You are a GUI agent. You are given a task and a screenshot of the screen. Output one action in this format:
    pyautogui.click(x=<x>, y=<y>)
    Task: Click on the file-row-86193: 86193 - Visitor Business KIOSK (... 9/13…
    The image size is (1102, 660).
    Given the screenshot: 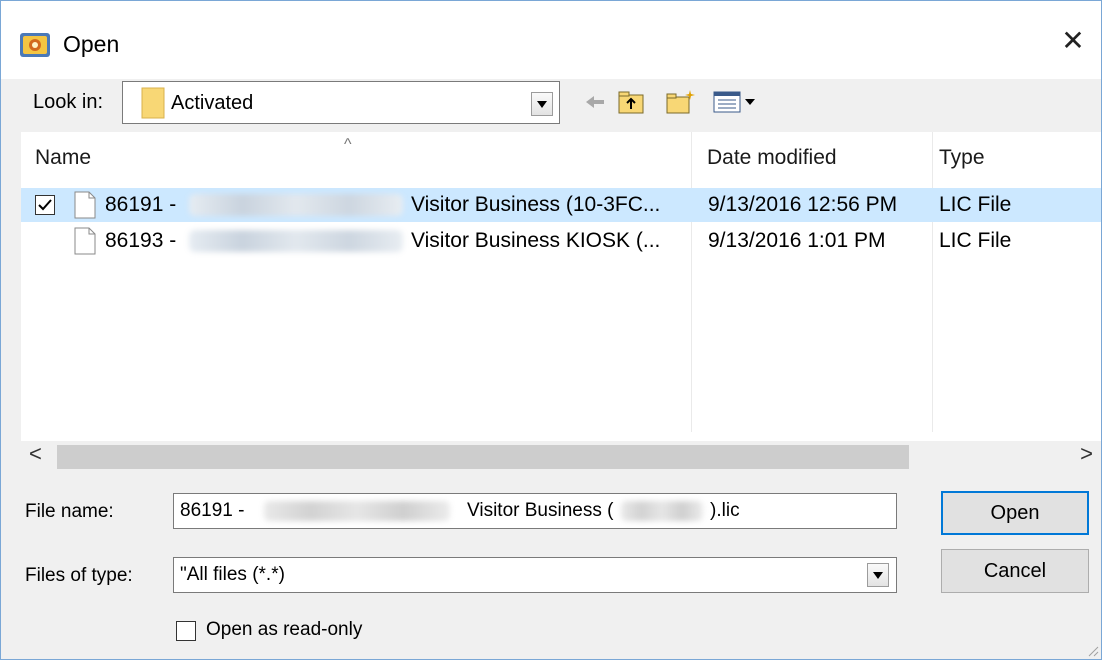 What is the action you would take?
    pyautogui.click(x=561, y=241)
    